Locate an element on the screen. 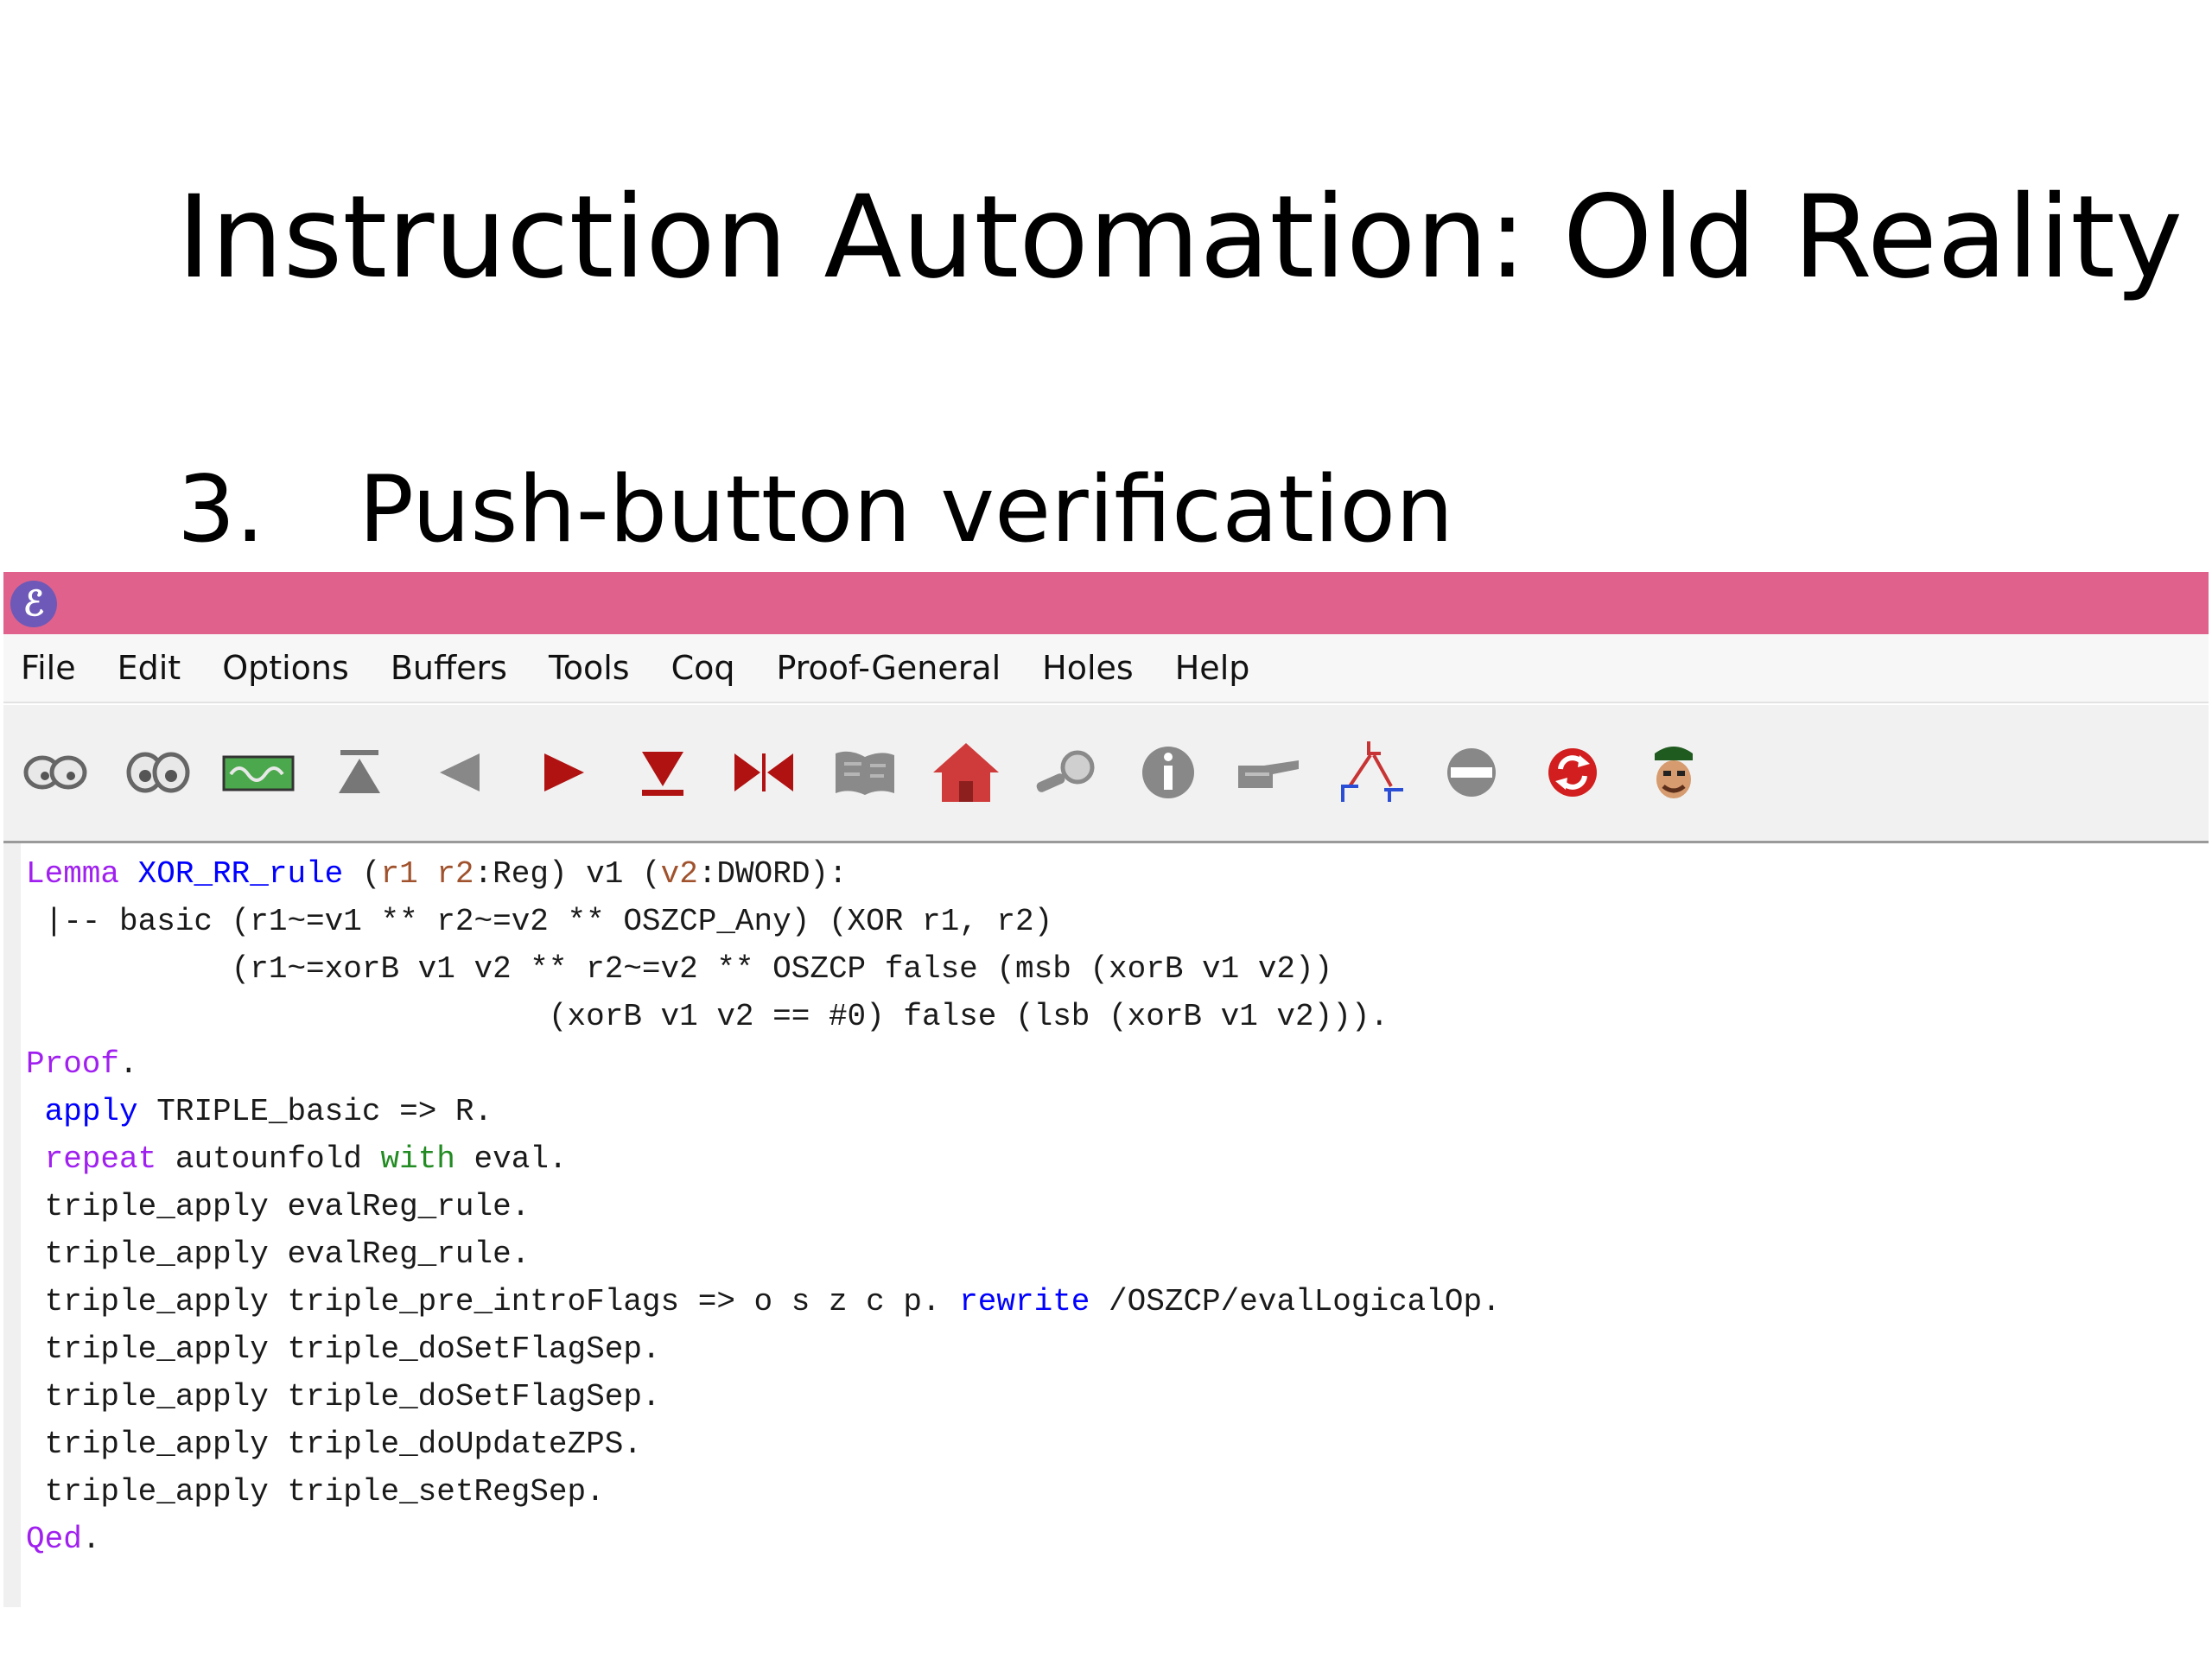 The width and height of the screenshot is (2212, 1659). restart-button is located at coordinates (1572, 772).